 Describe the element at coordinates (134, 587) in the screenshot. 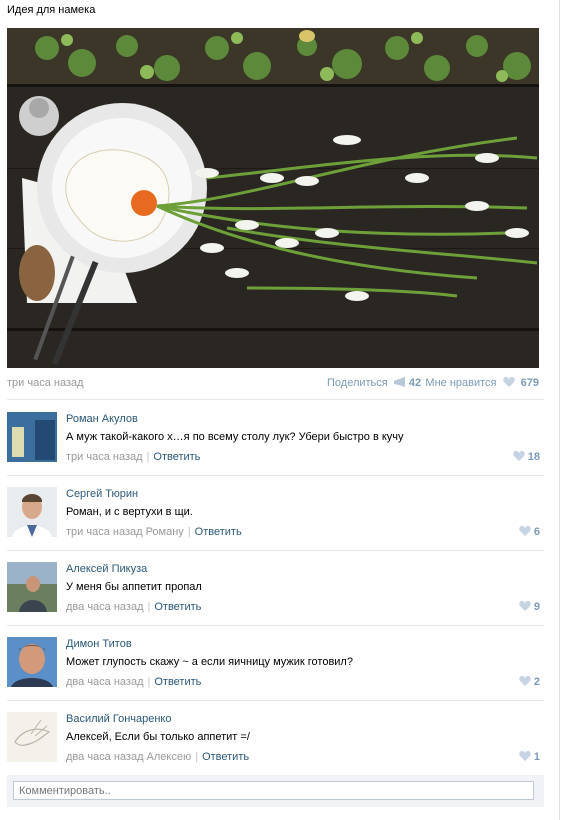

I see `comment-text: У меня бы аппетит пропал` at that location.